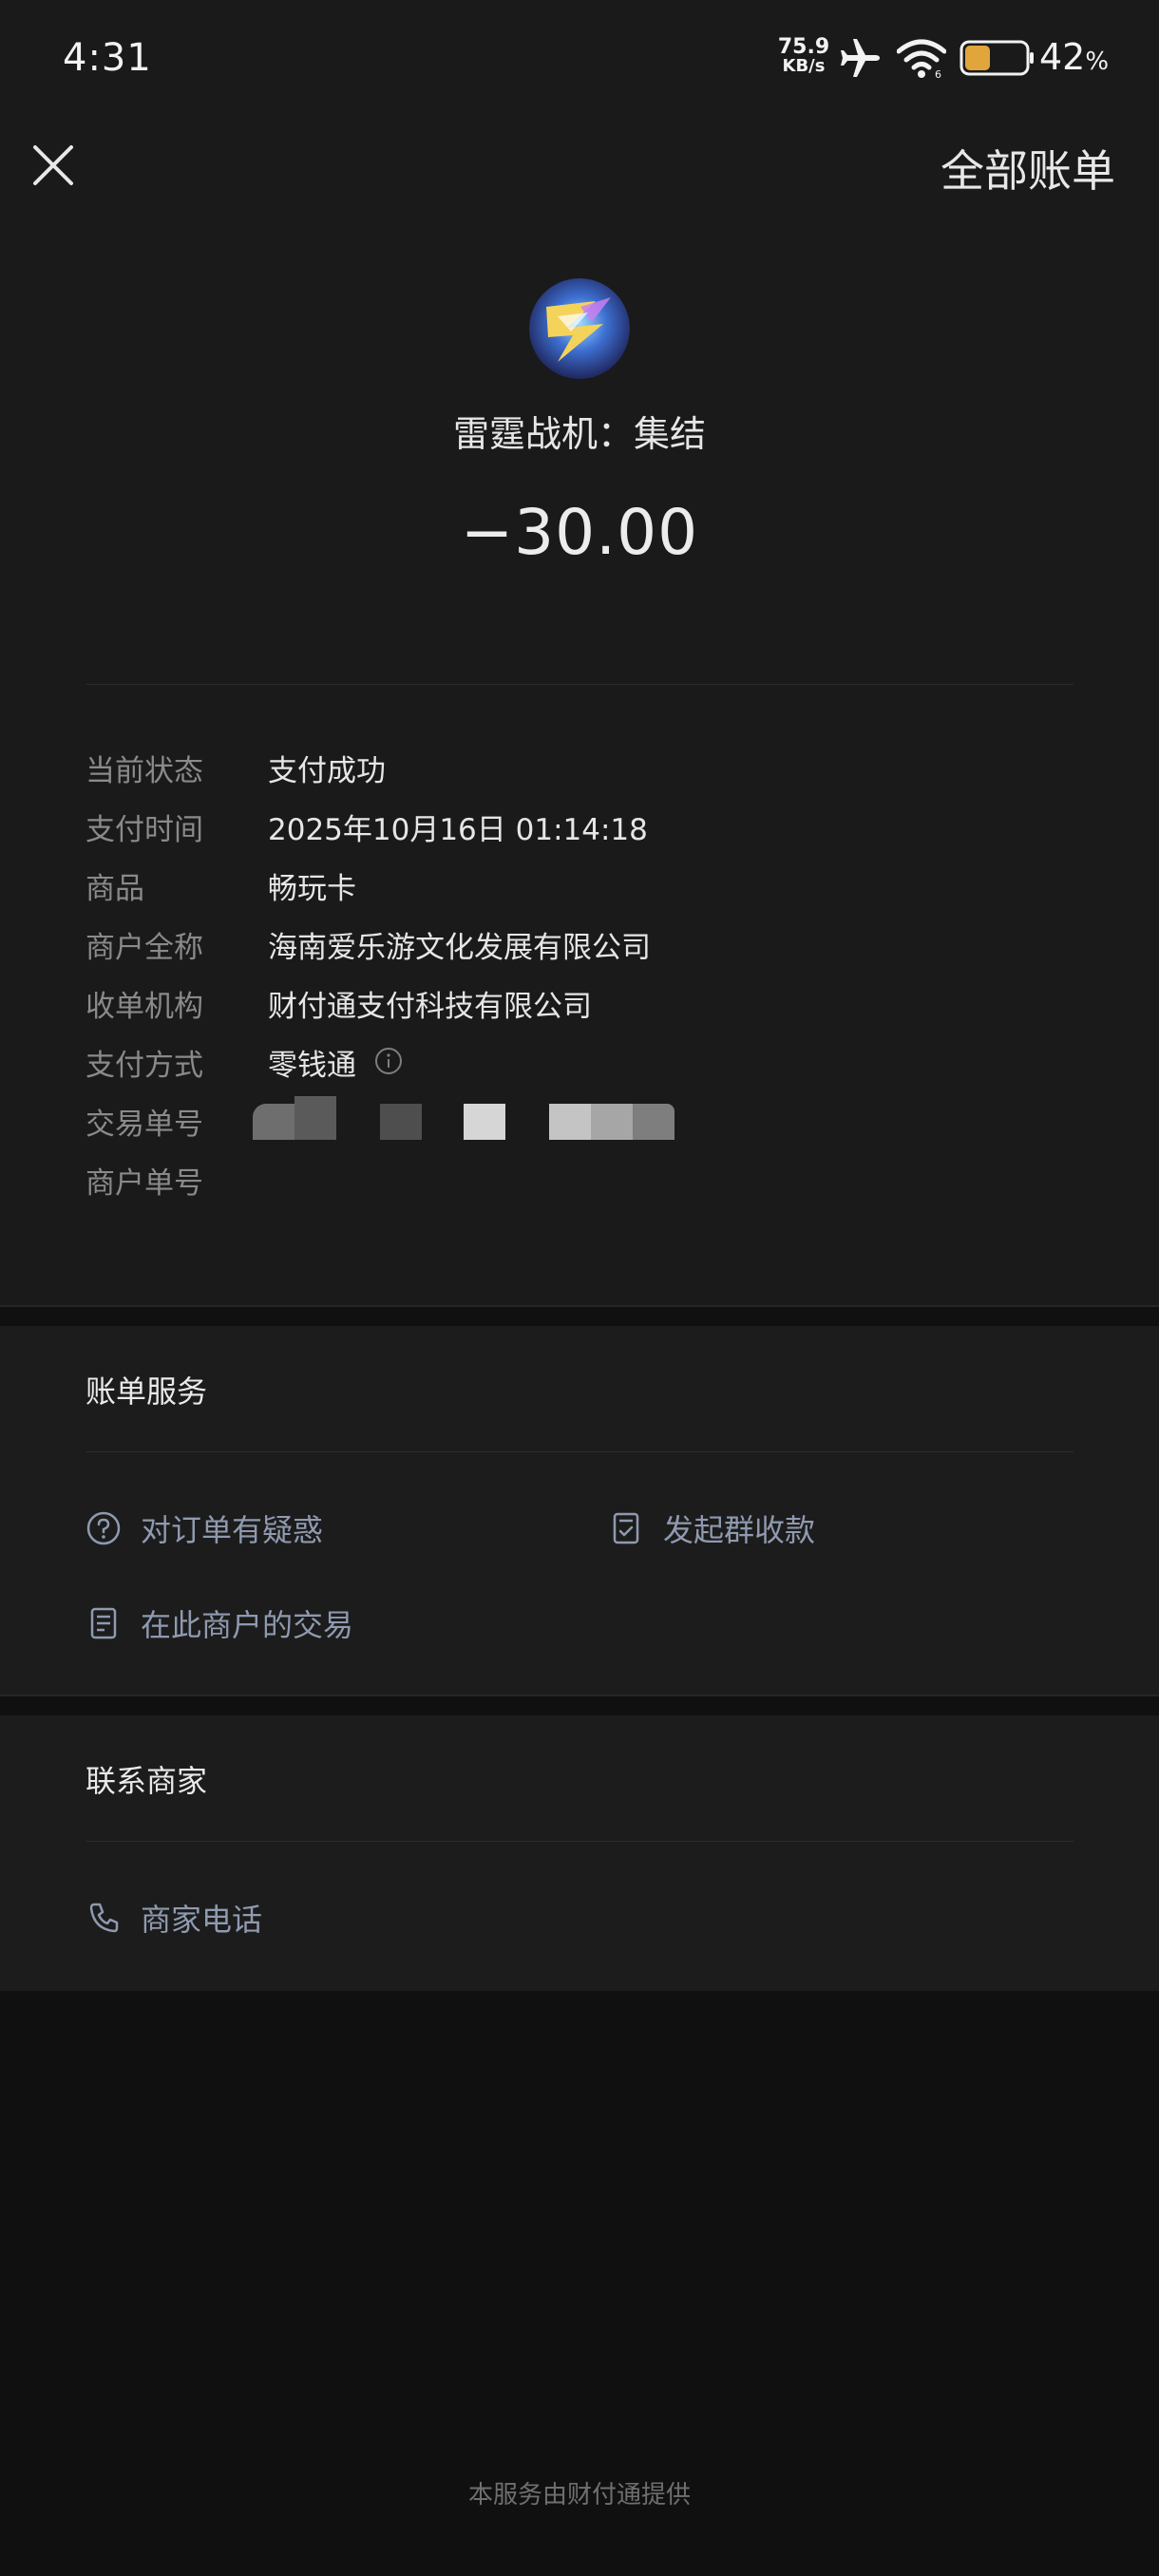 This screenshot has width=1159, height=2576. I want to click on order-question-button: 对订单有疑惑, so click(285, 1530).